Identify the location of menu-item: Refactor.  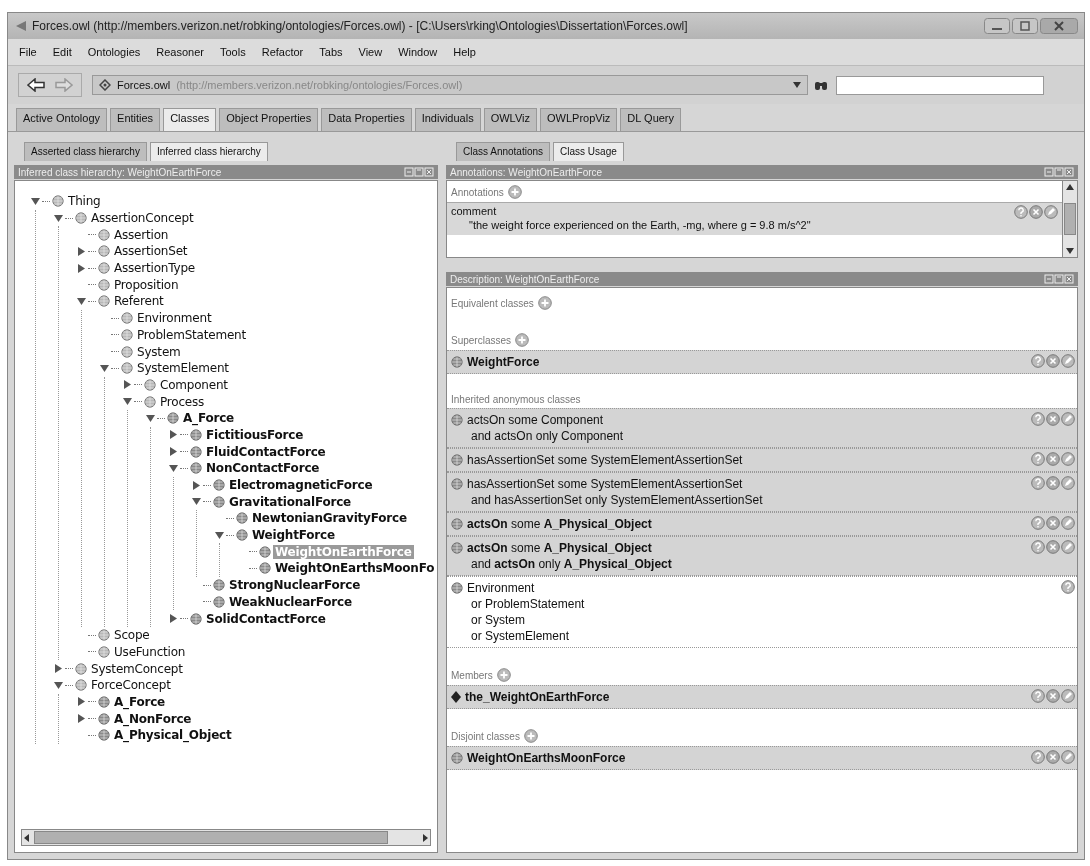
(282, 52).